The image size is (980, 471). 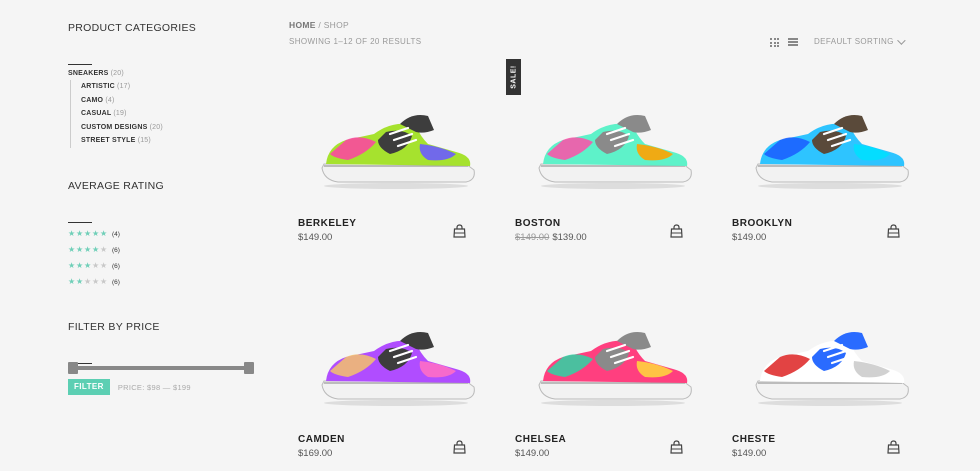 I want to click on category-item-sneakers: Sneakers (20), so click(x=115, y=73).